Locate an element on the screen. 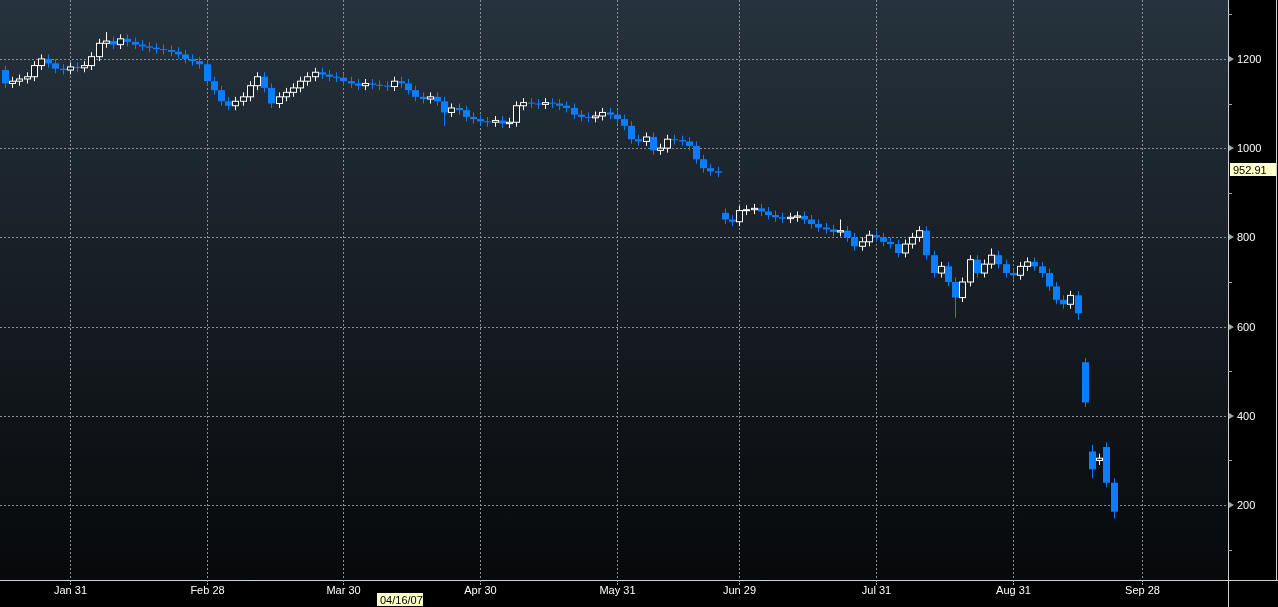 This screenshot has width=1278, height=607. last-price-label: 952.91 is located at coordinates (1253, 169).